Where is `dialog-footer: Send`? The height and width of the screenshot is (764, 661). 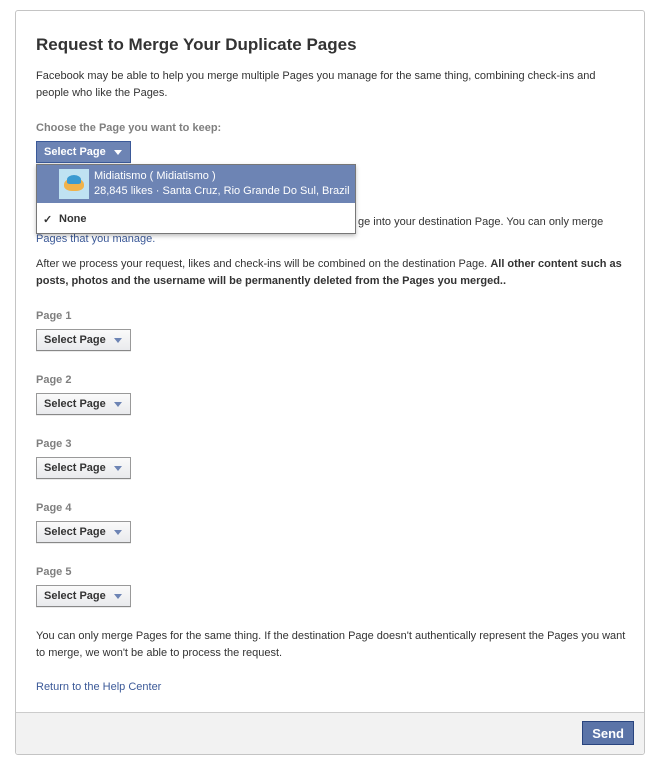 dialog-footer: Send is located at coordinates (330, 733).